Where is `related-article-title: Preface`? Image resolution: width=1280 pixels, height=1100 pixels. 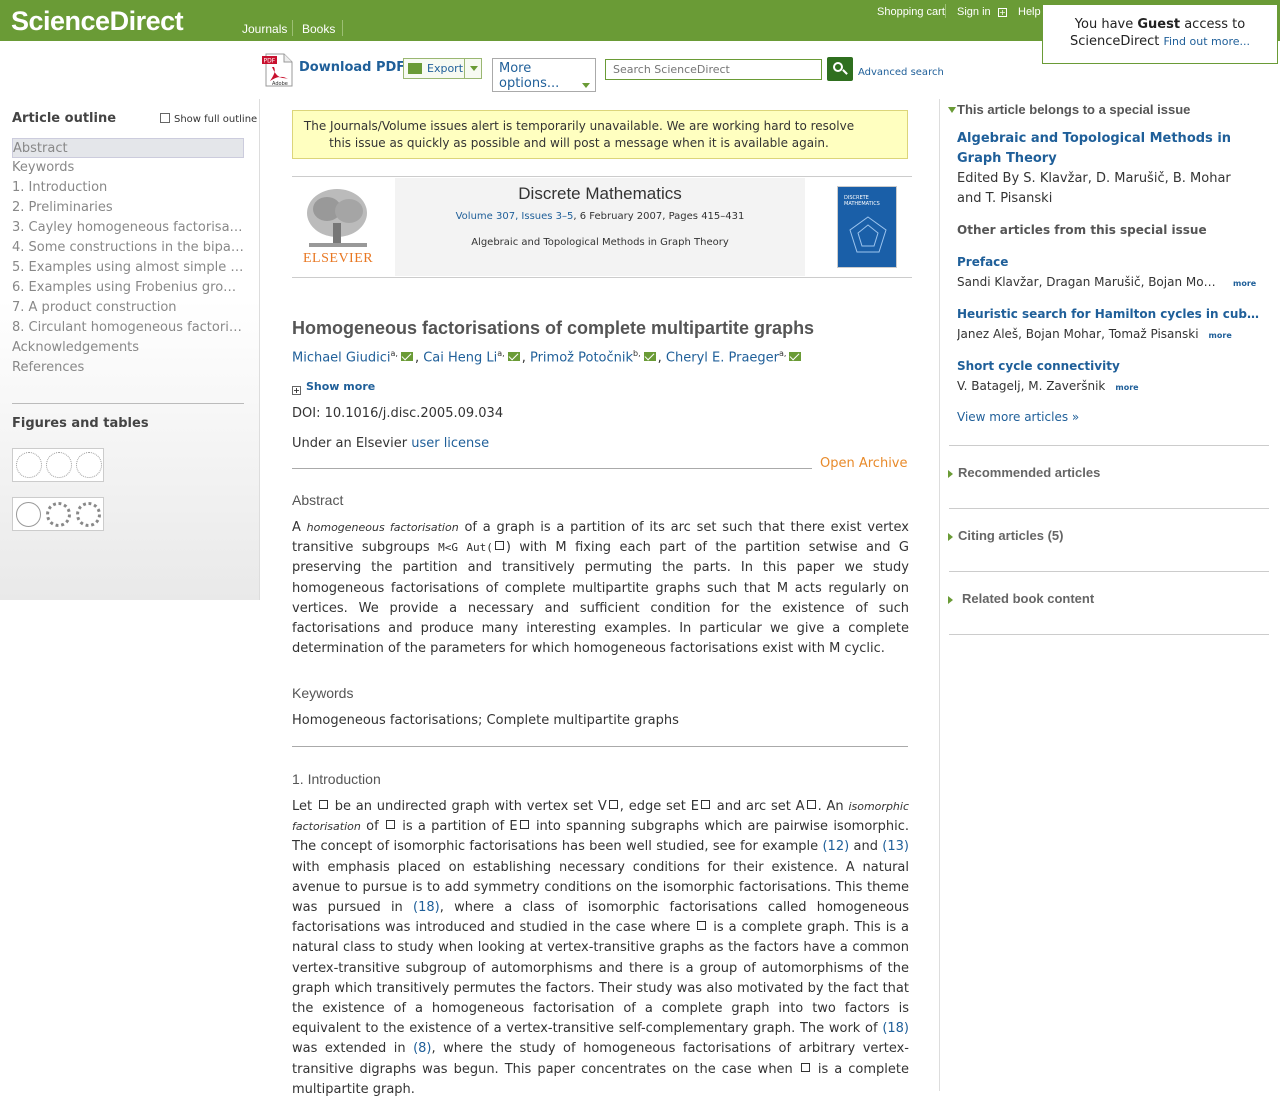 related-article-title: Preface is located at coordinates (1109, 262).